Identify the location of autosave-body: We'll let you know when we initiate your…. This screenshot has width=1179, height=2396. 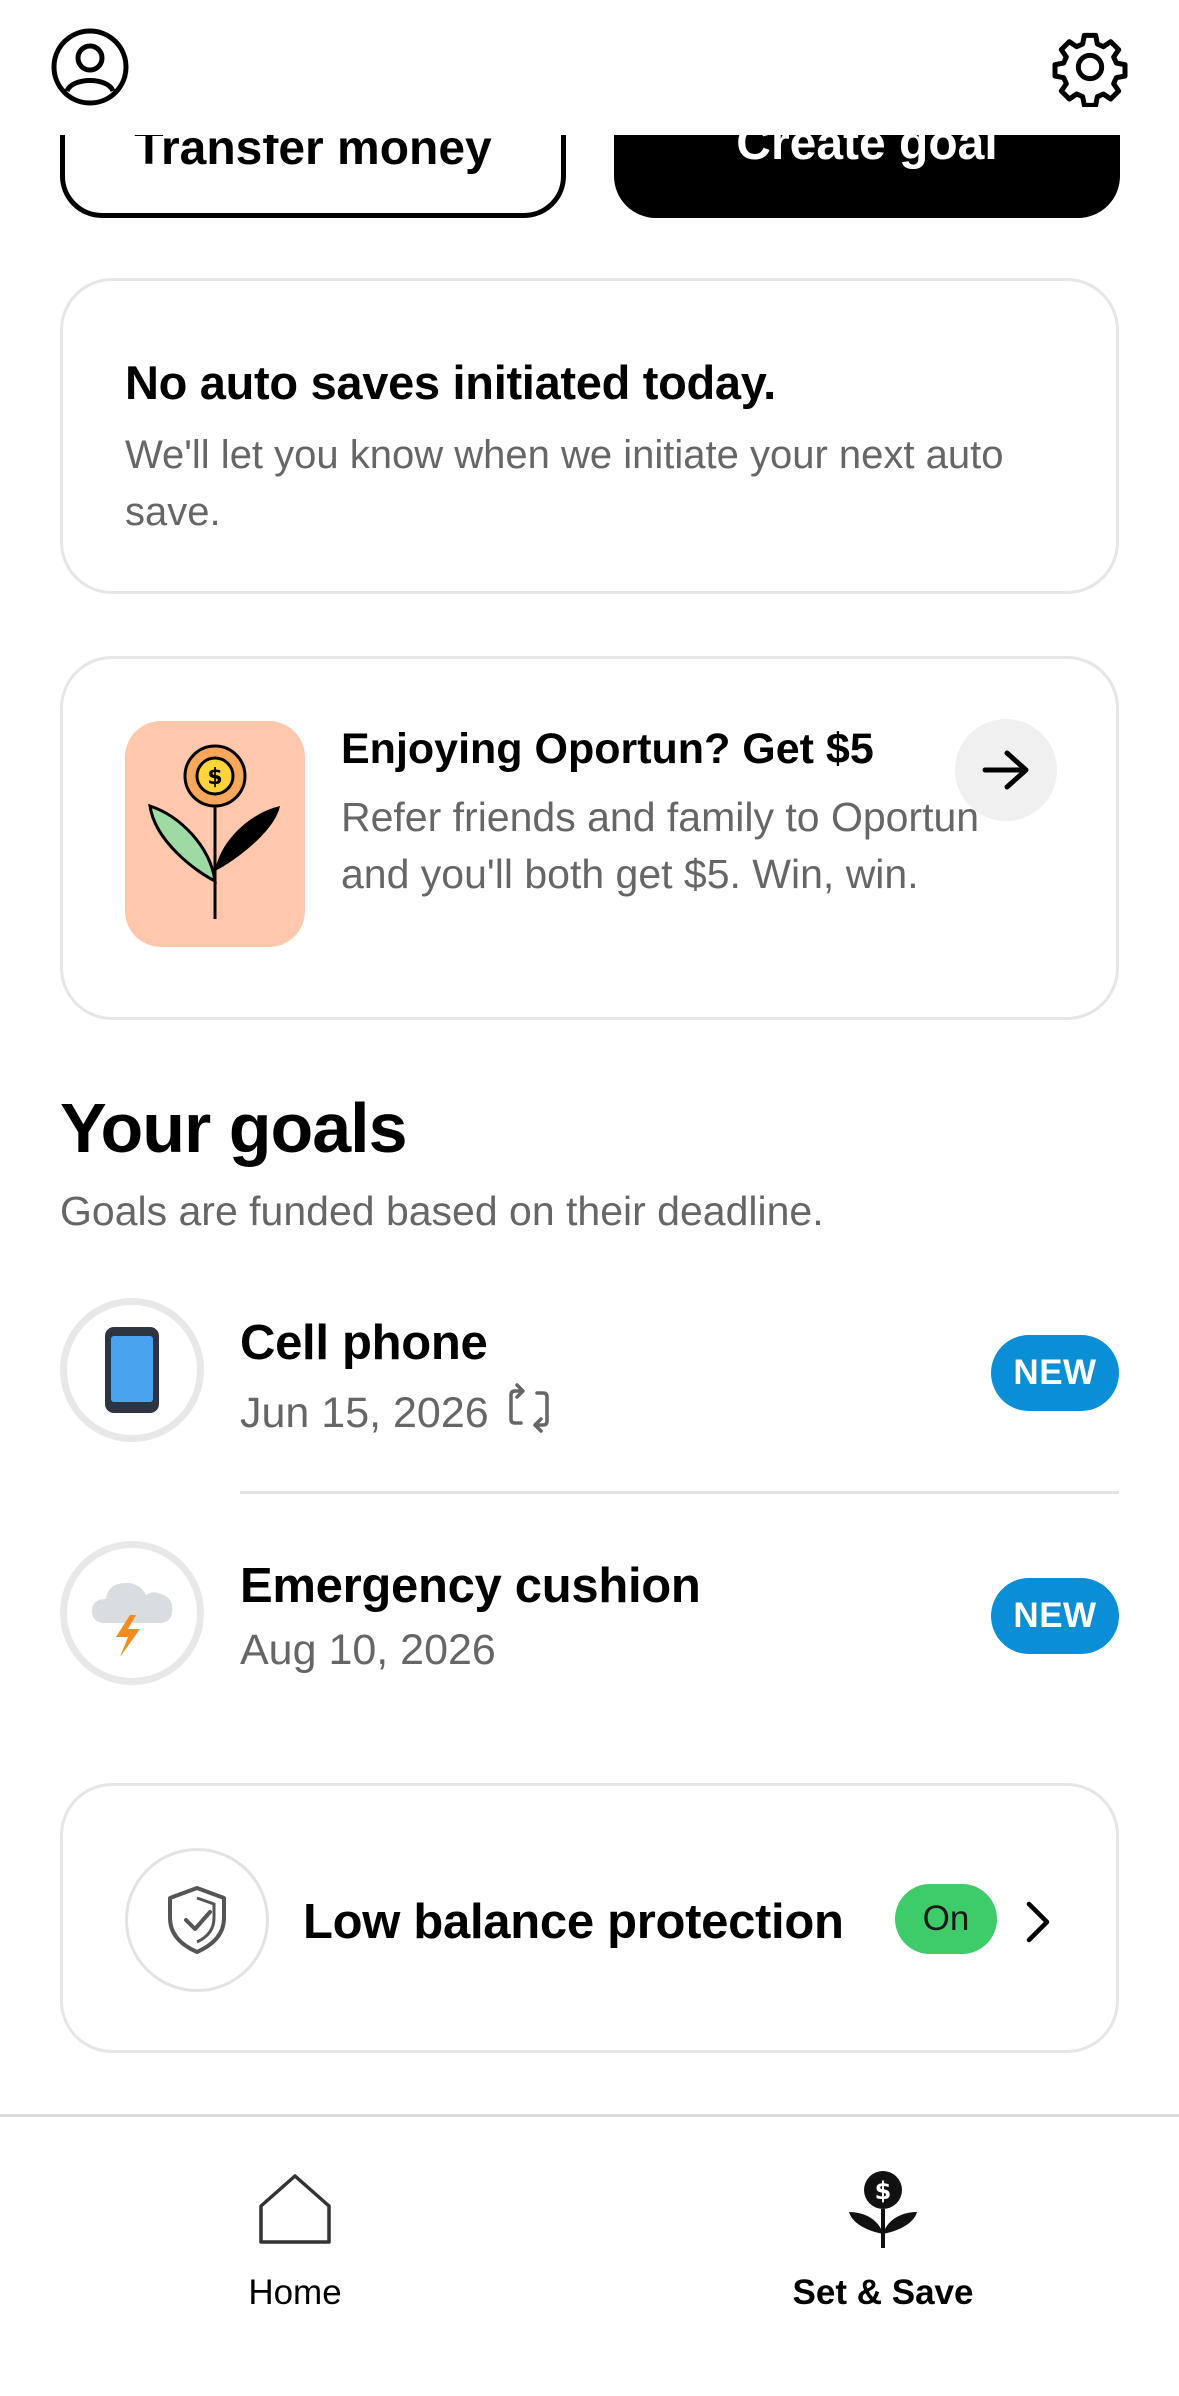
(564, 483).